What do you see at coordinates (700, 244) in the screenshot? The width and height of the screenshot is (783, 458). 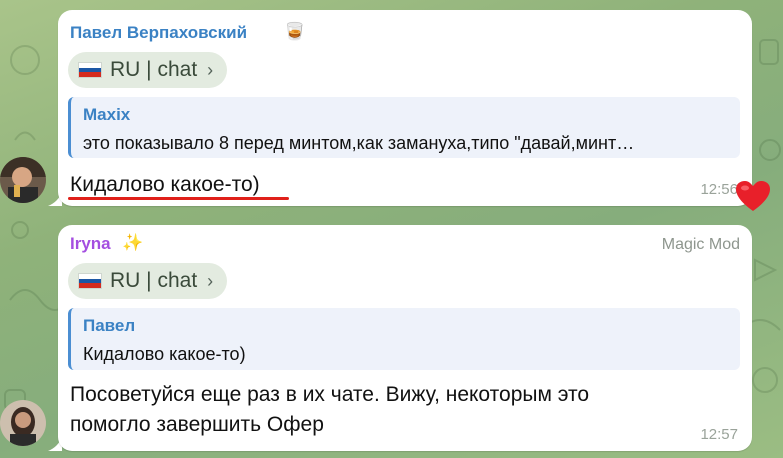 I see `role-badge: Magic Mod` at bounding box center [700, 244].